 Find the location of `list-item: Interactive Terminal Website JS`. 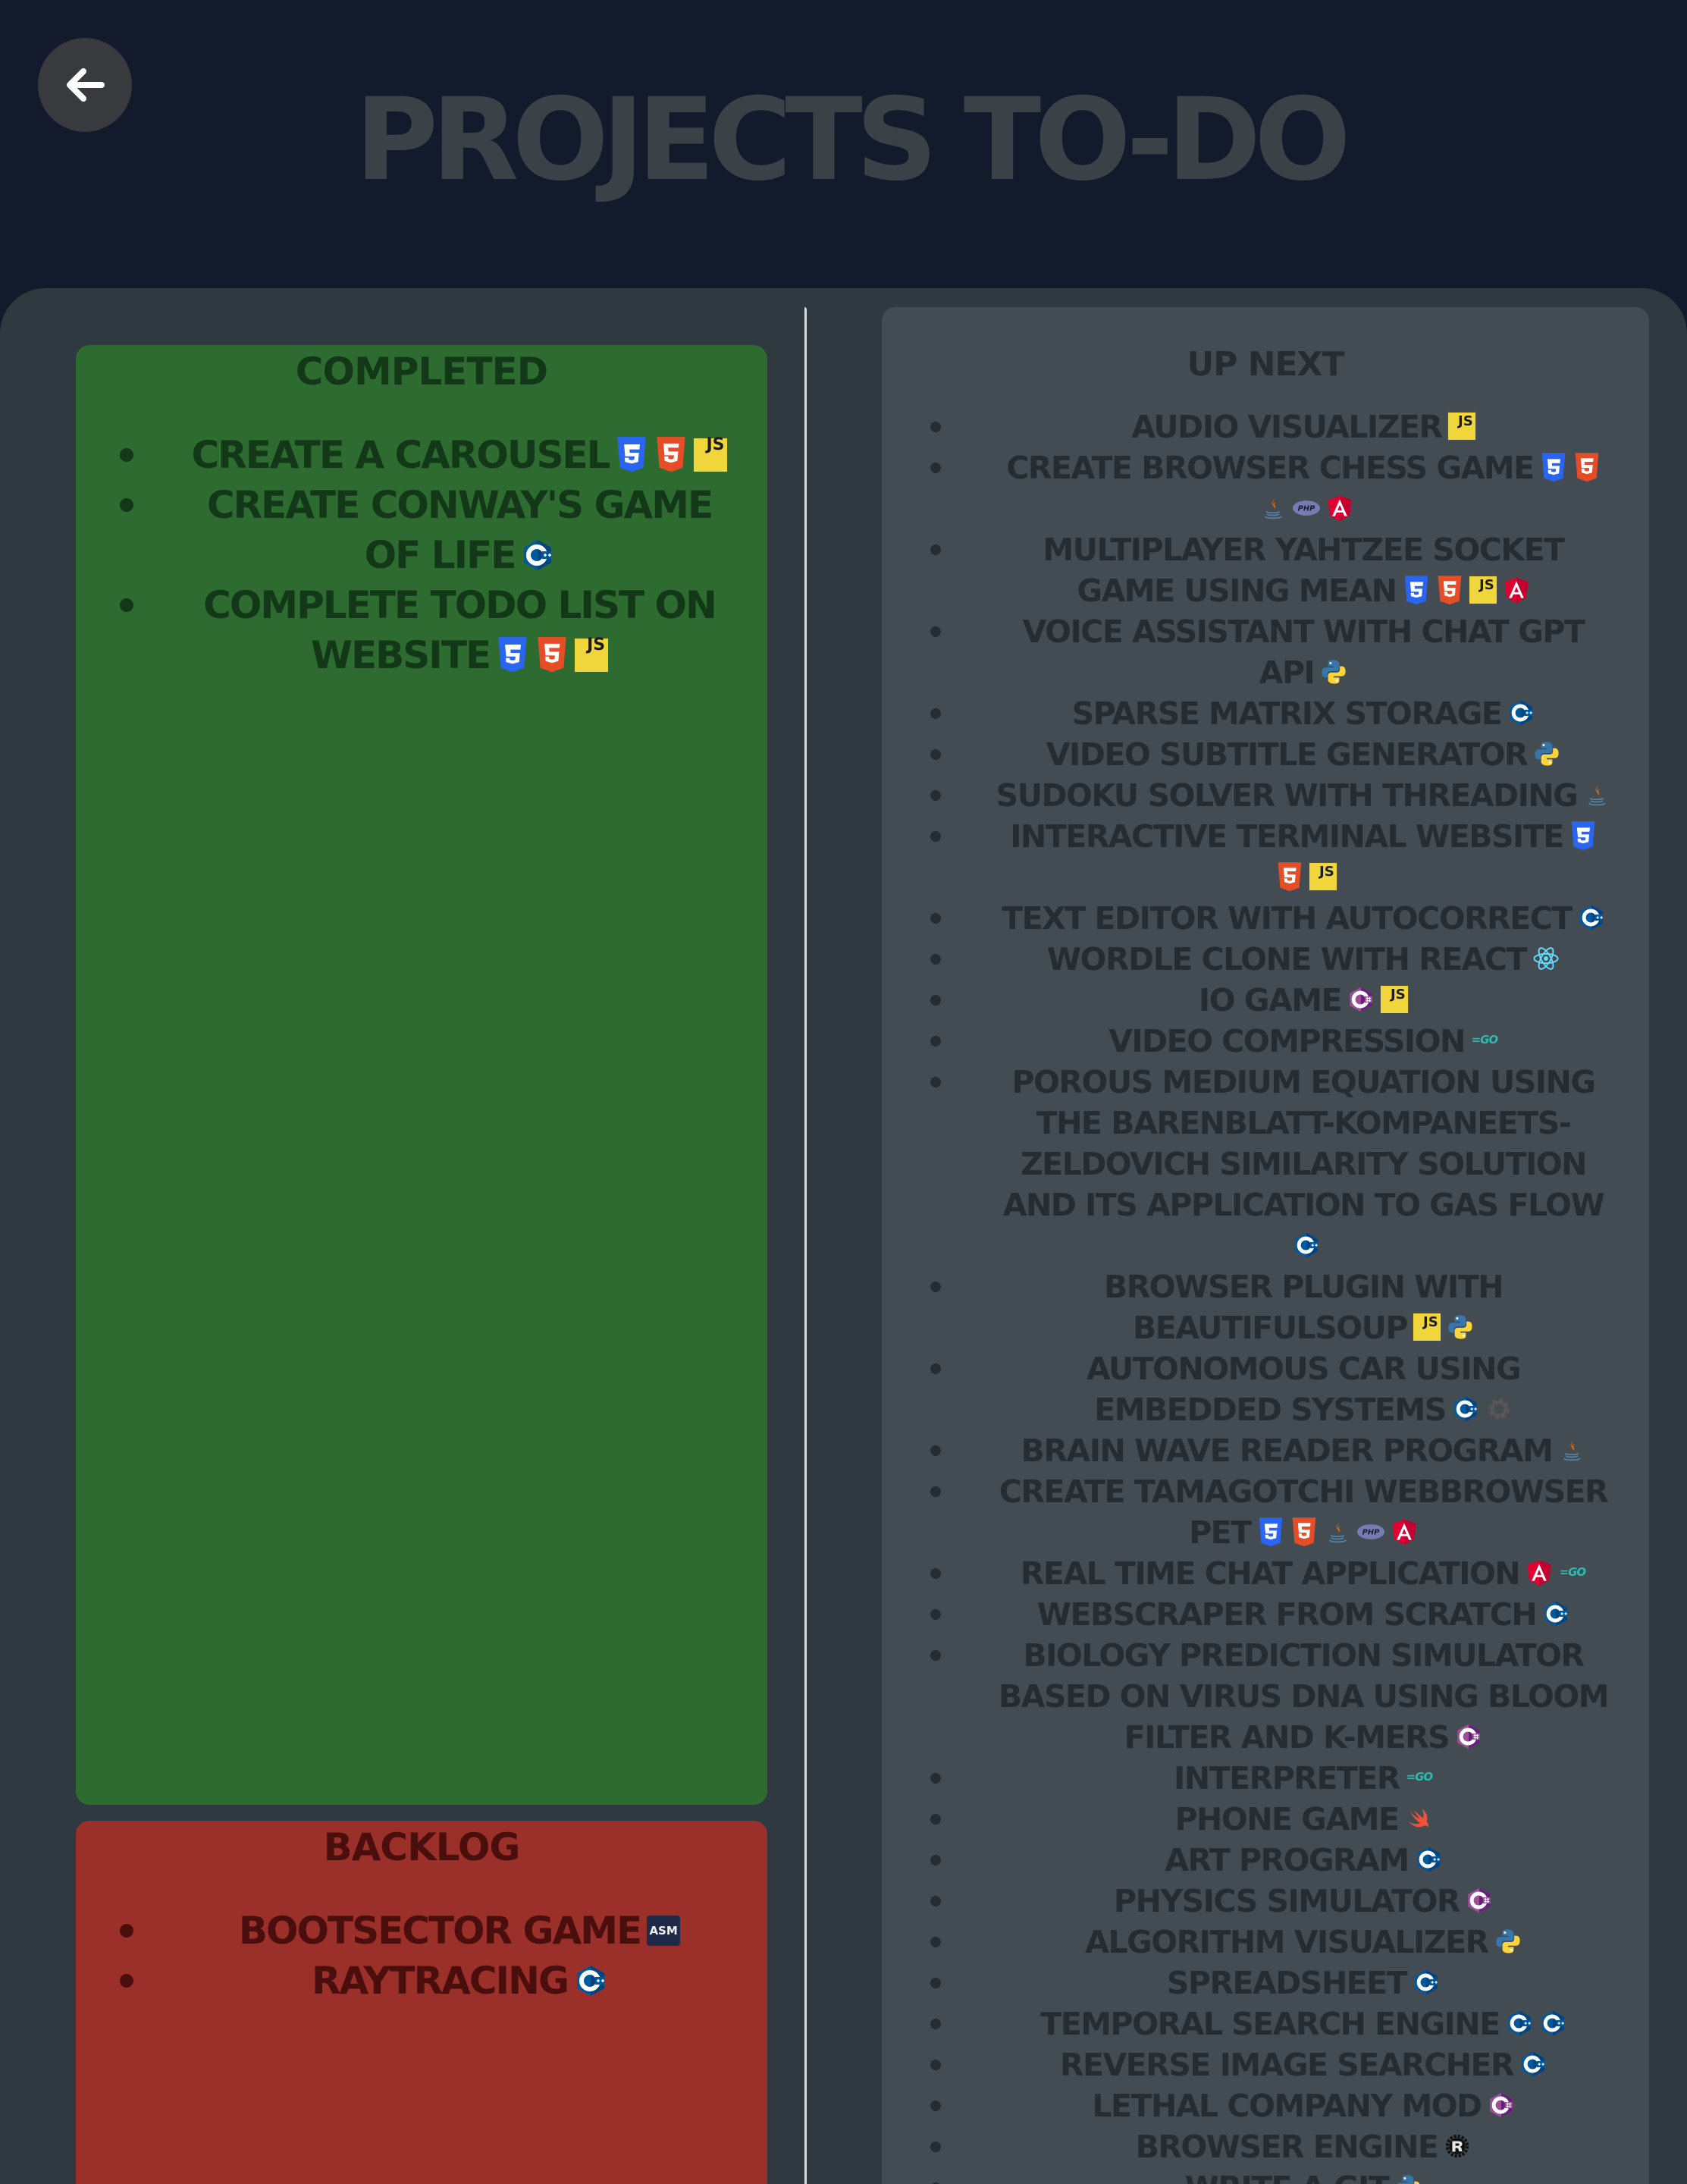

list-item: Interactive Terminal Website JS is located at coordinates (1270, 857).